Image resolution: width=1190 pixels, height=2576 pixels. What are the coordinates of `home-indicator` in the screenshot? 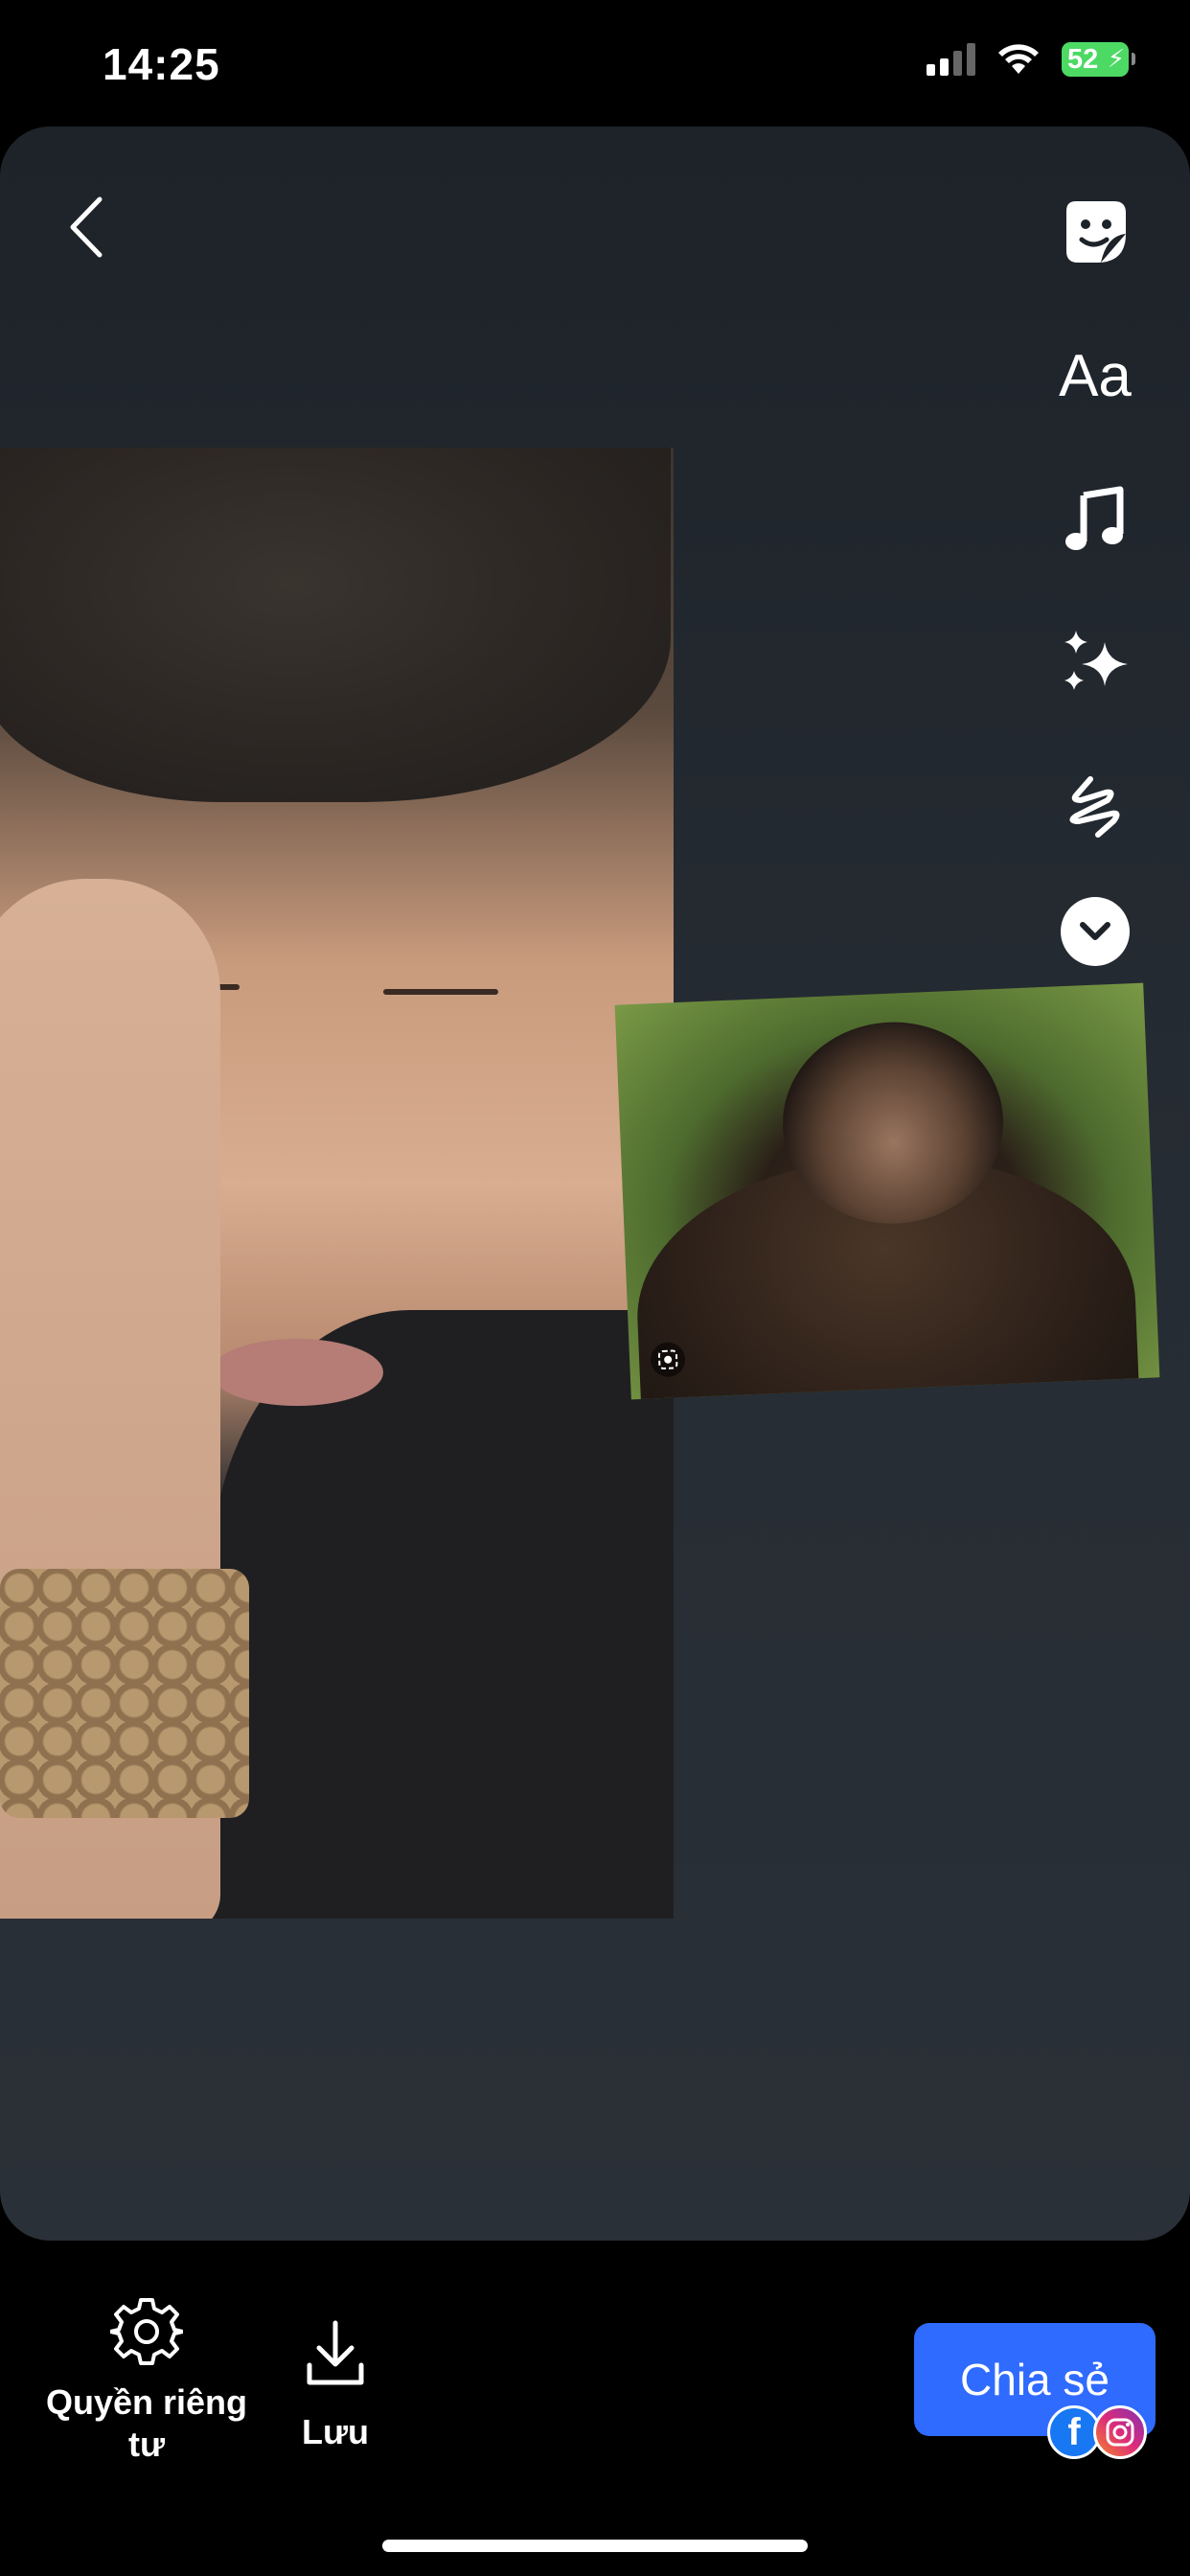 It's located at (595, 2546).